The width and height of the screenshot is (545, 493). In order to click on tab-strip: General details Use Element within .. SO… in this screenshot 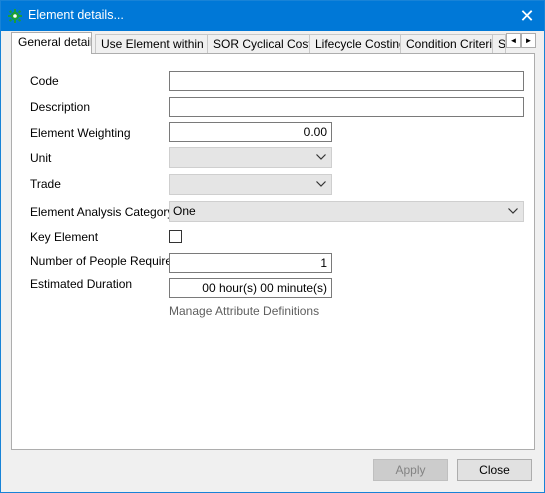, I will do `click(273, 43)`.